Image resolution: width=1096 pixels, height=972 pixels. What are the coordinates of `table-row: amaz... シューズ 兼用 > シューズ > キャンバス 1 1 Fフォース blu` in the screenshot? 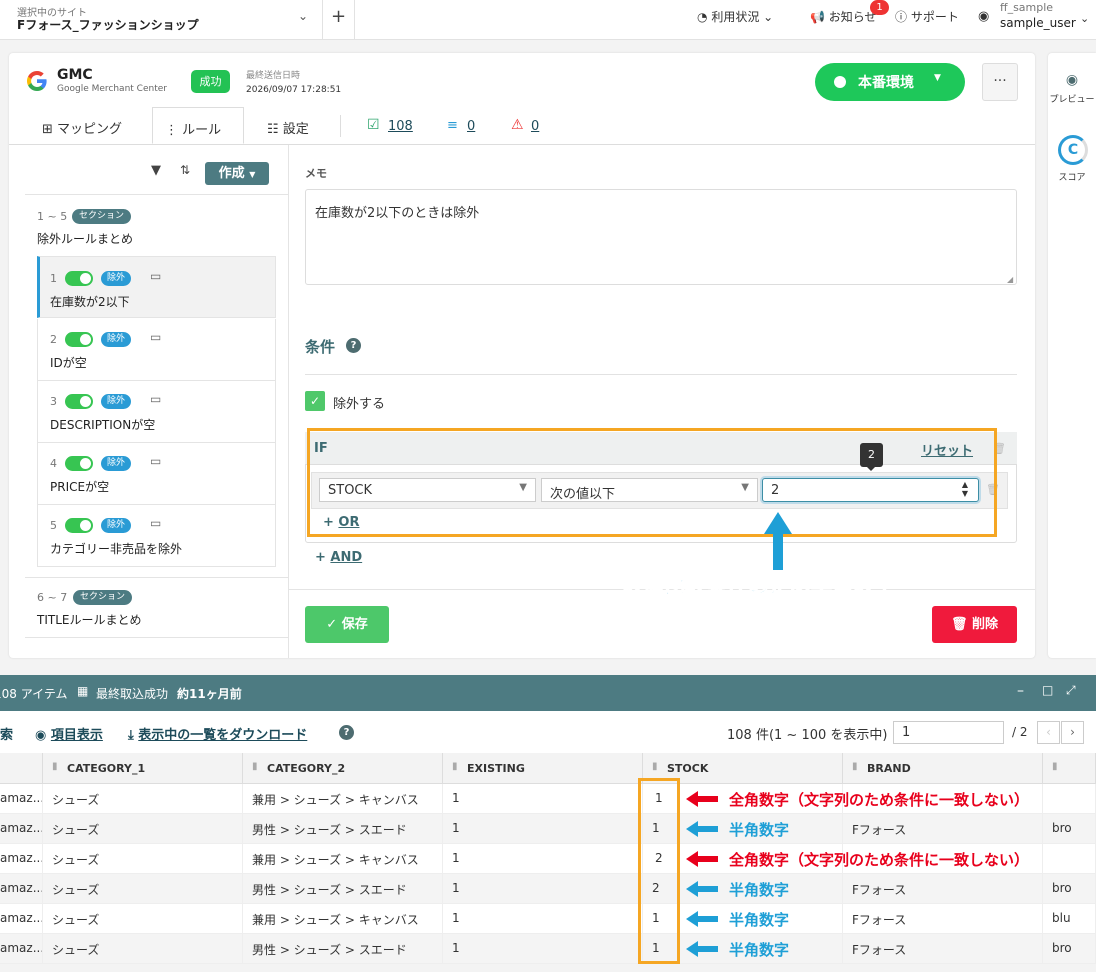 It's located at (548, 919).